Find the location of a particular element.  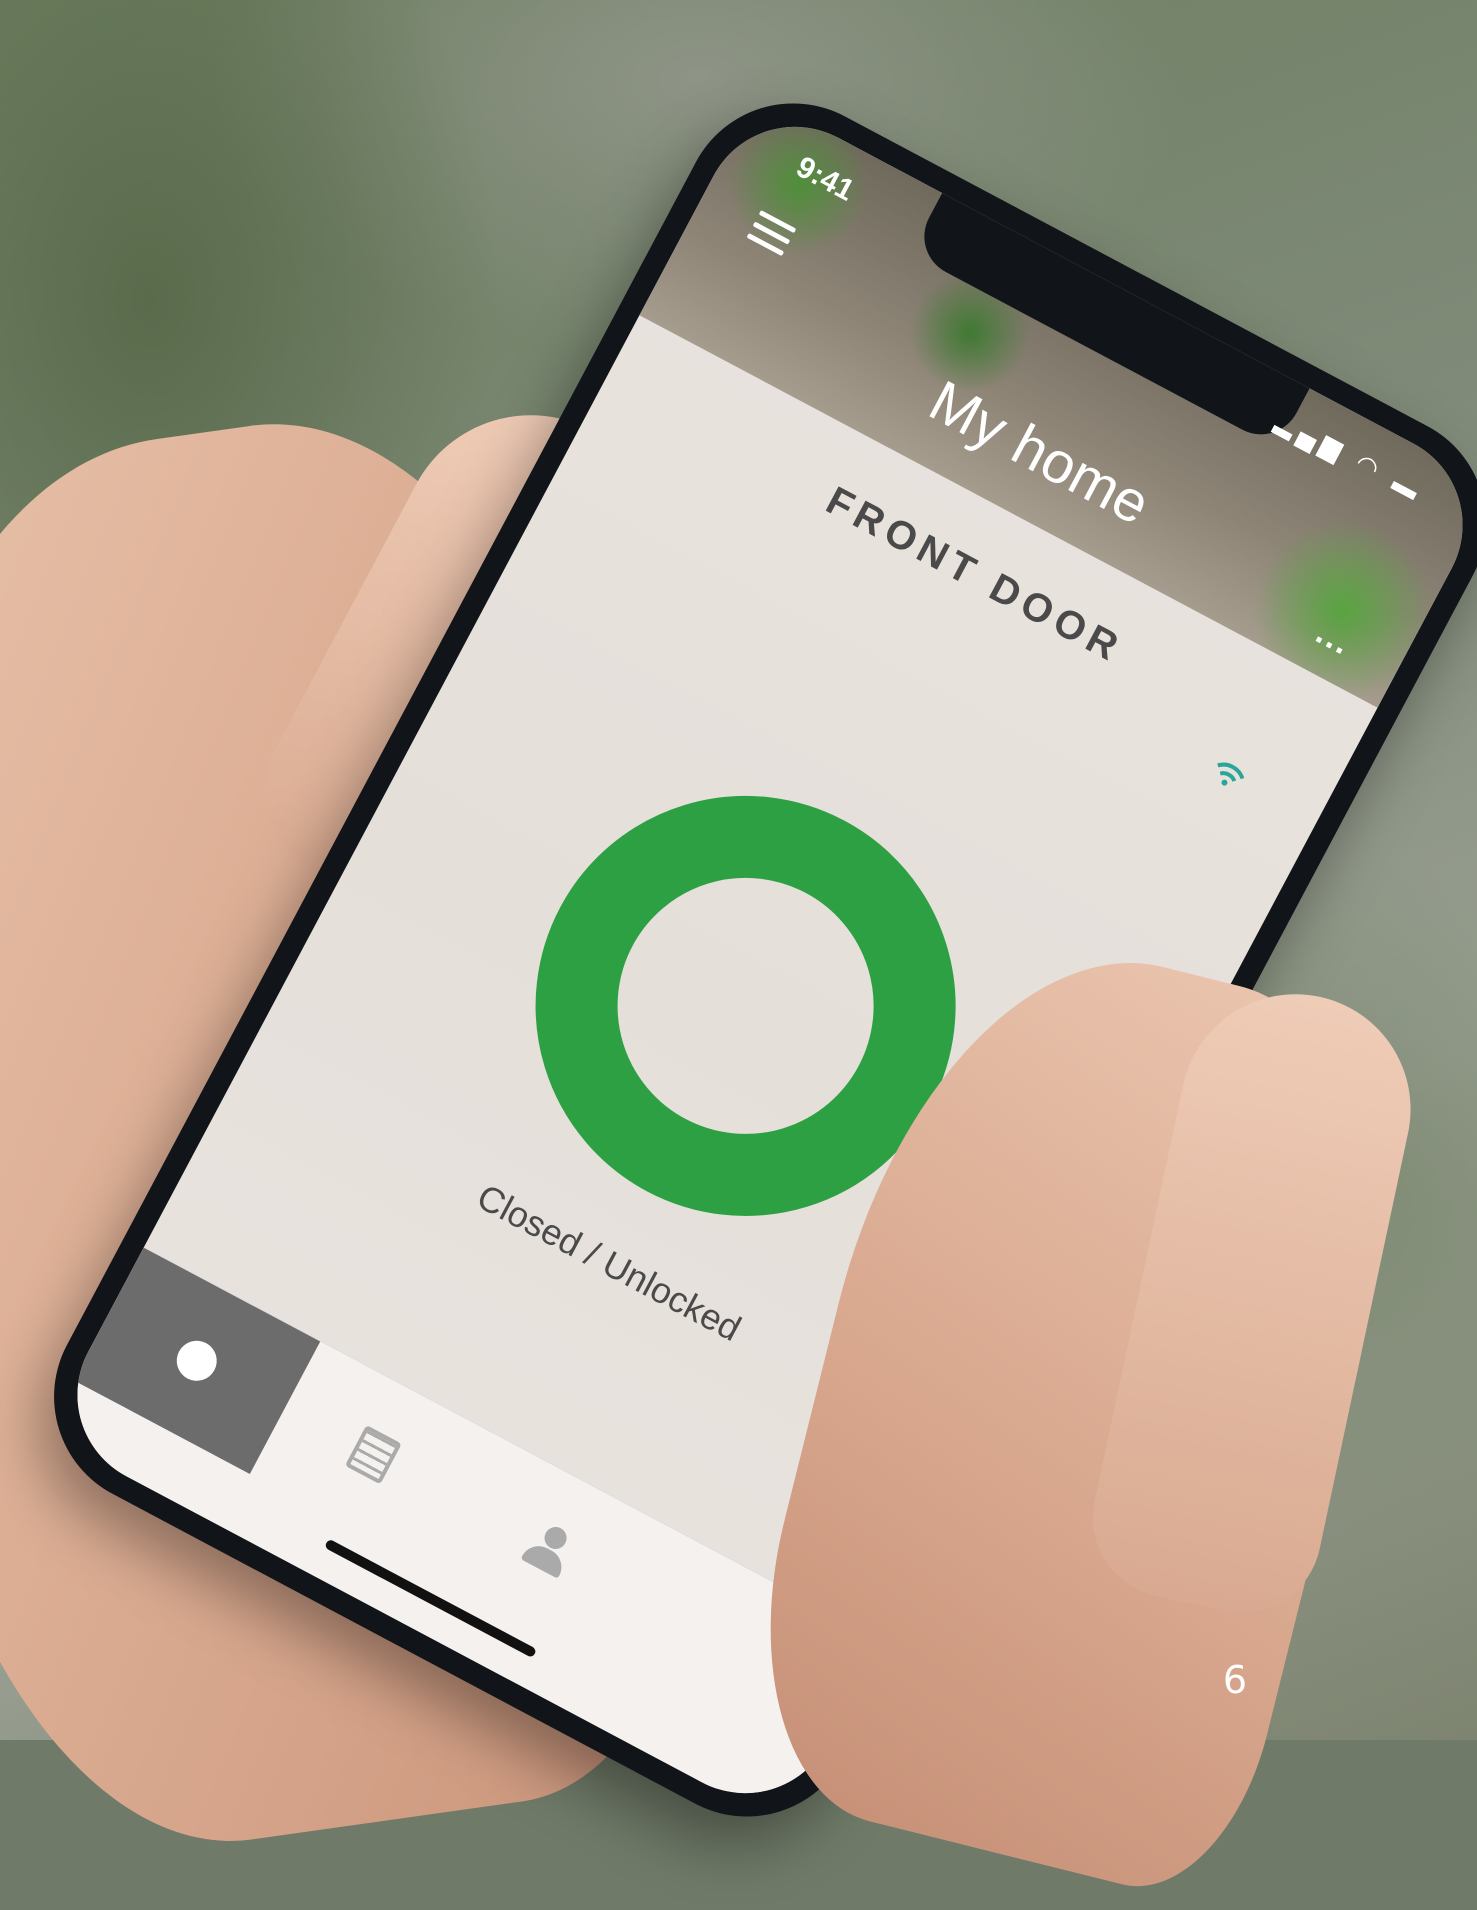

connection-signal-icon is located at coordinates (1231, 774).